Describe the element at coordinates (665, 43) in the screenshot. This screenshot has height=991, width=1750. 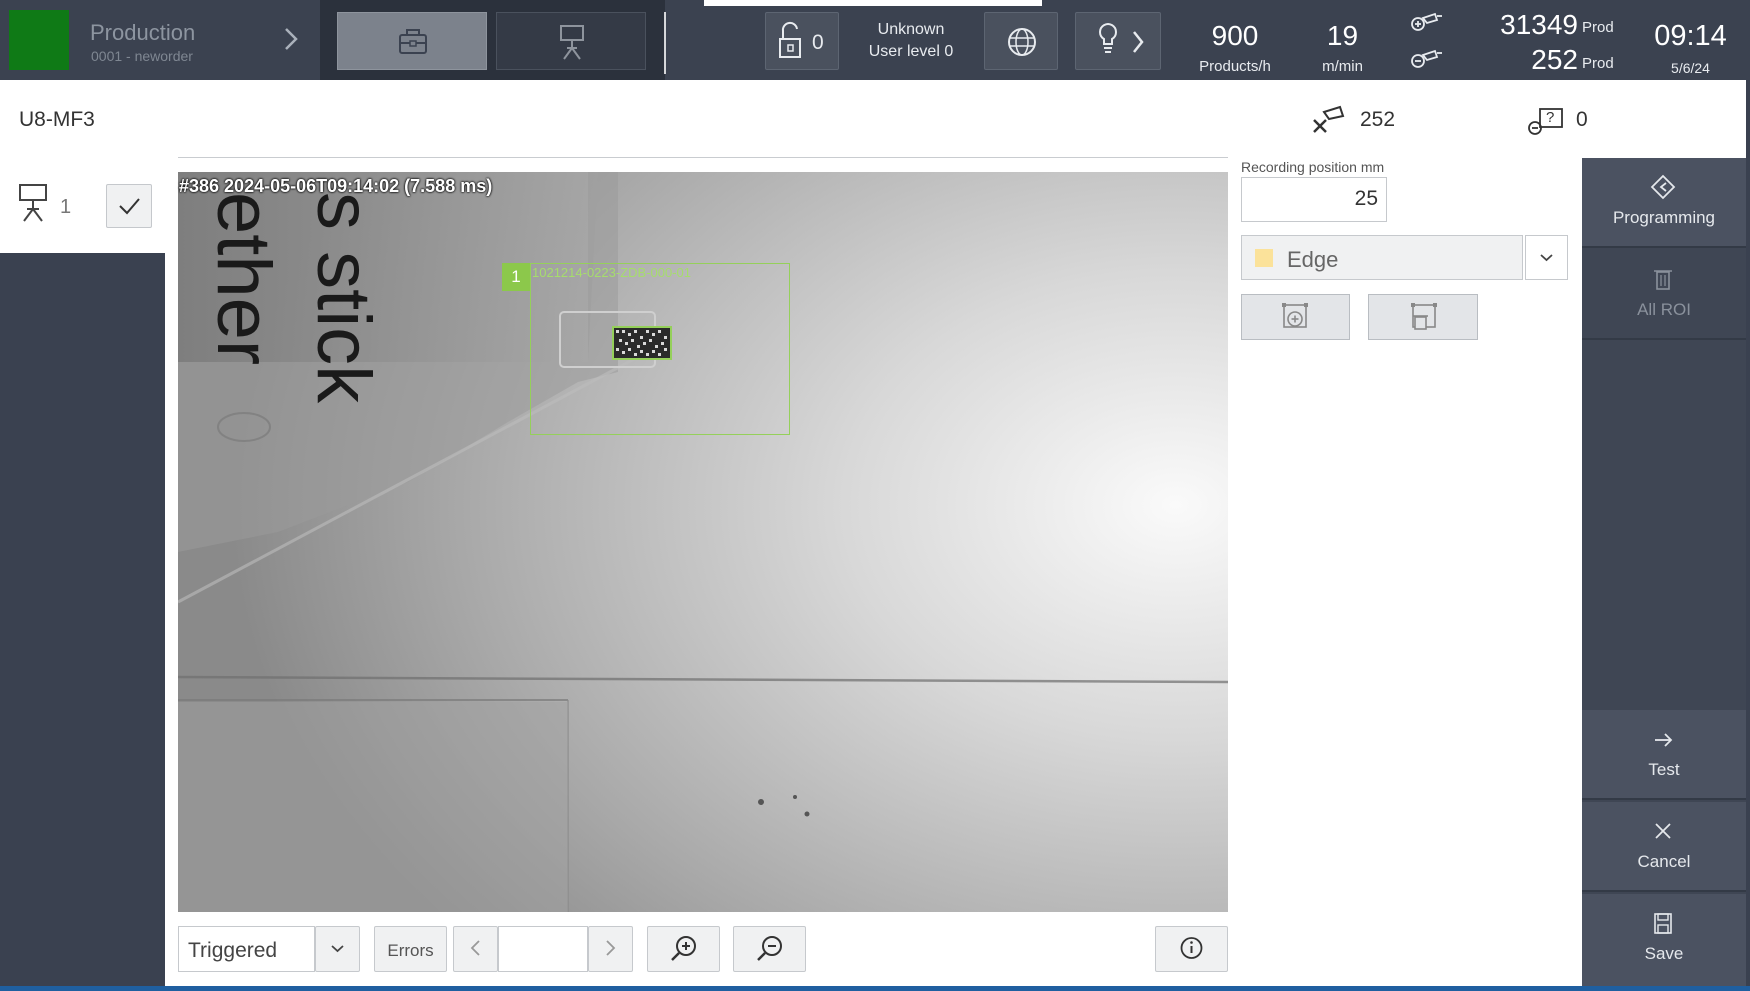
I see `tab-separator` at that location.